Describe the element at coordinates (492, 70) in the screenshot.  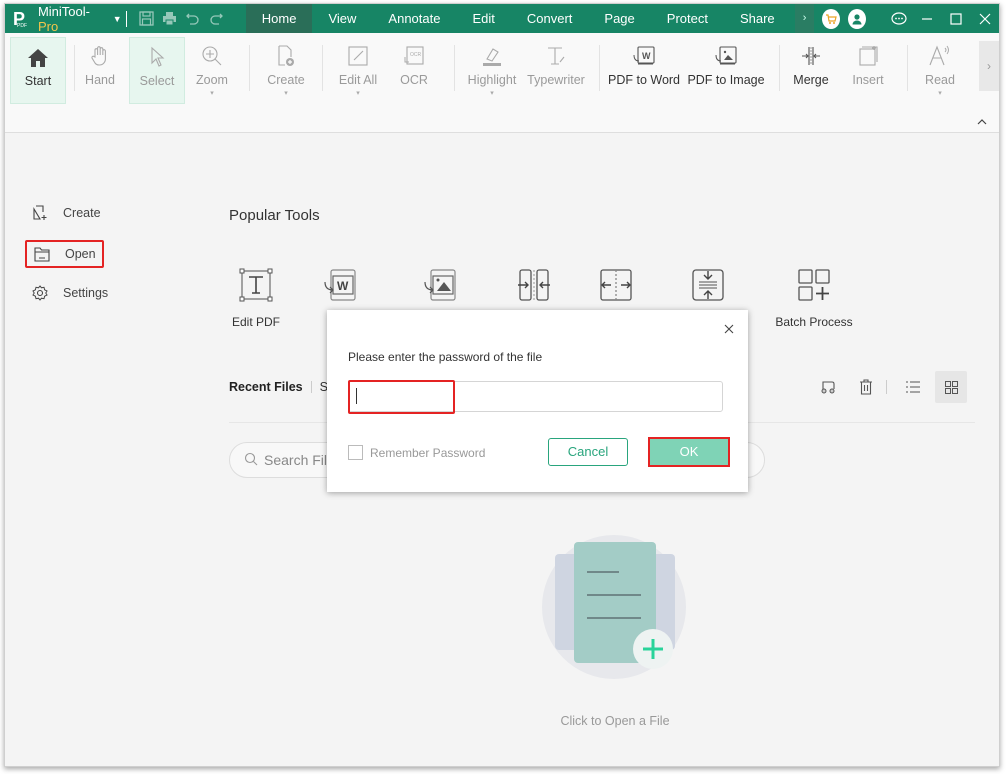
I see `highlight-button: Highlight ▾` at that location.